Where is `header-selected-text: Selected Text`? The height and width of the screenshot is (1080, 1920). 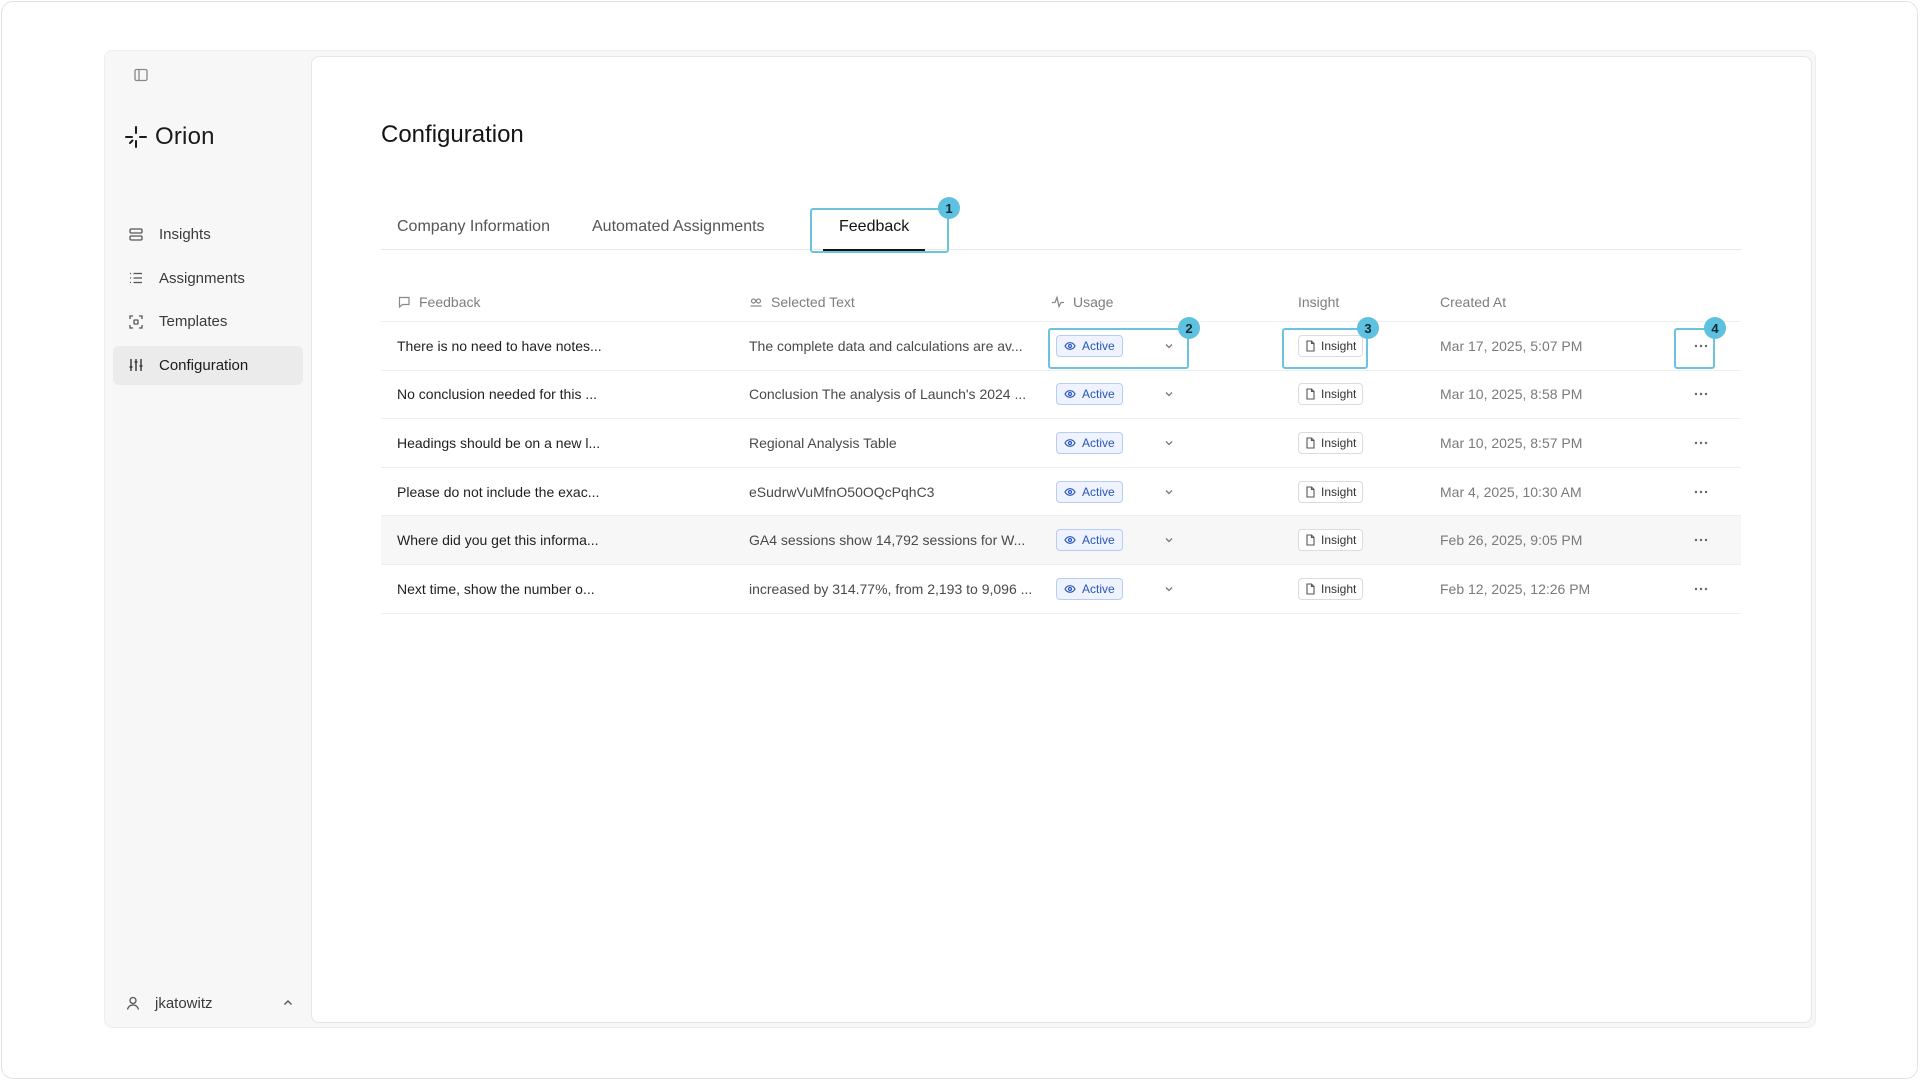 header-selected-text: Selected Text is located at coordinates (802, 302).